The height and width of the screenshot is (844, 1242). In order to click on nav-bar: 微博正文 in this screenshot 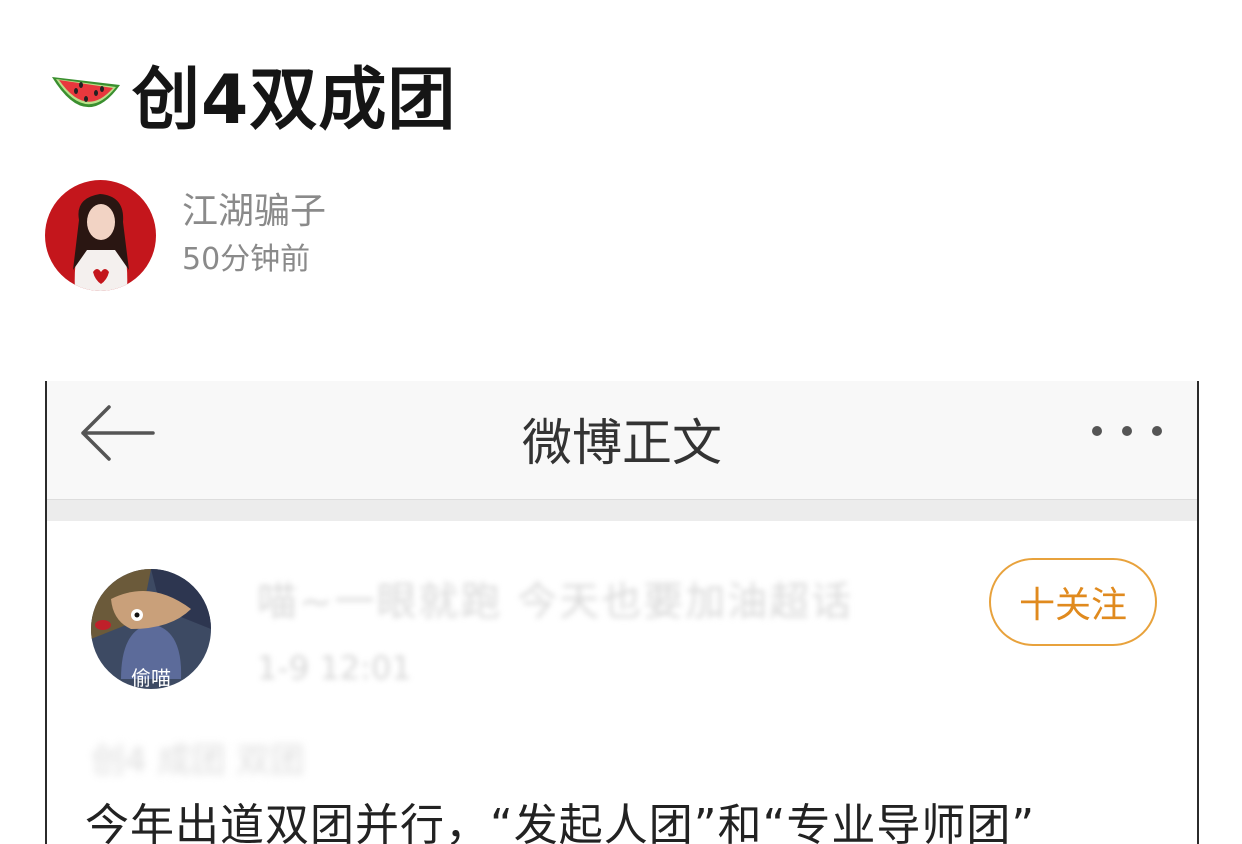, I will do `click(622, 440)`.